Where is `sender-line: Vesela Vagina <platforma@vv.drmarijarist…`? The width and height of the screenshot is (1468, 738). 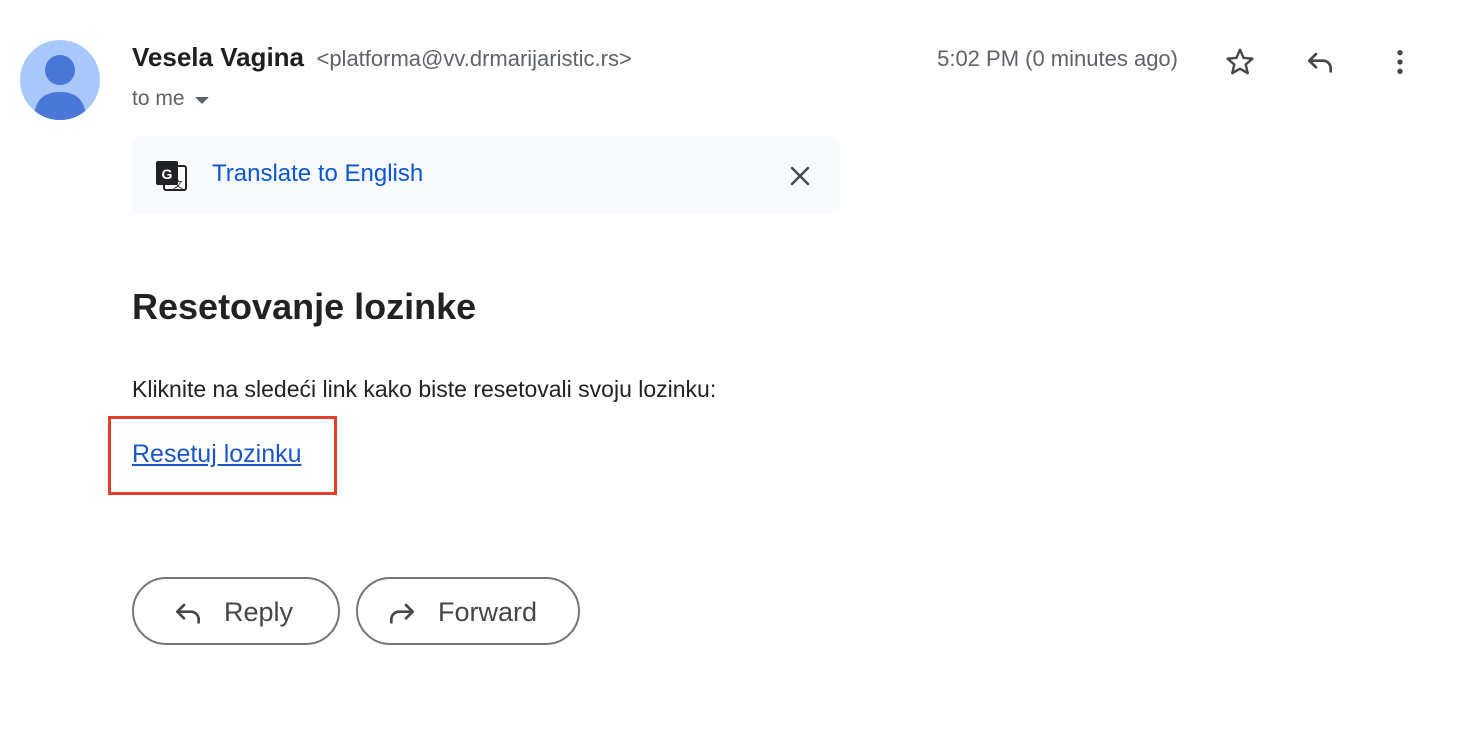 sender-line: Vesela Vagina <platforma@vv.drmarijarist… is located at coordinates (382, 57).